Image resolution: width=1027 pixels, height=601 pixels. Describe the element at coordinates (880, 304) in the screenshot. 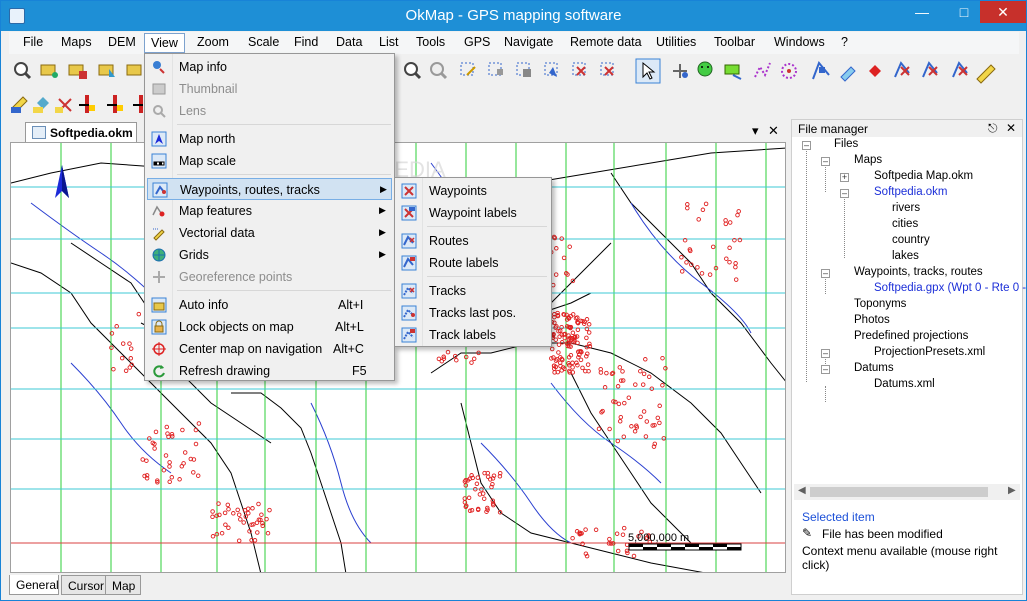

I see `tree-node-toponyms: Toponyms` at that location.